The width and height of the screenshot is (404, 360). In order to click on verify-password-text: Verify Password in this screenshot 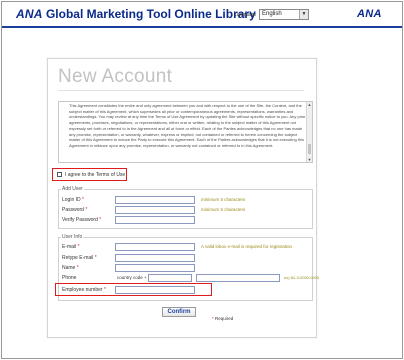, I will do `click(80, 220)`.